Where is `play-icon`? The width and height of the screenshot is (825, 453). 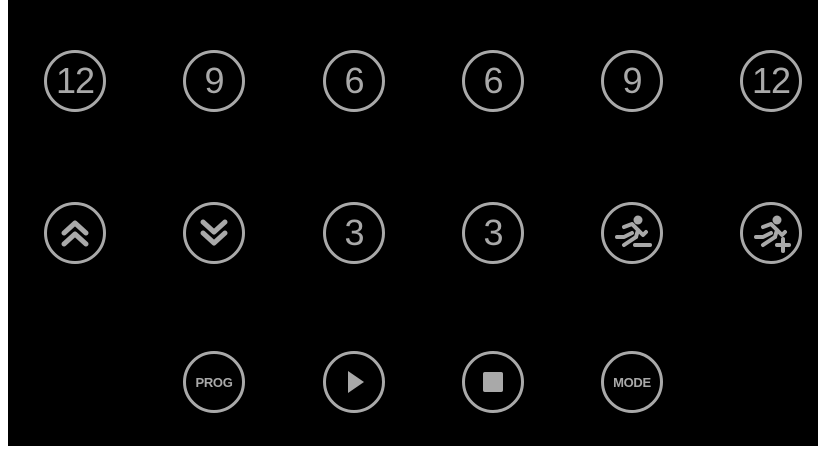
play-icon is located at coordinates (354, 382).